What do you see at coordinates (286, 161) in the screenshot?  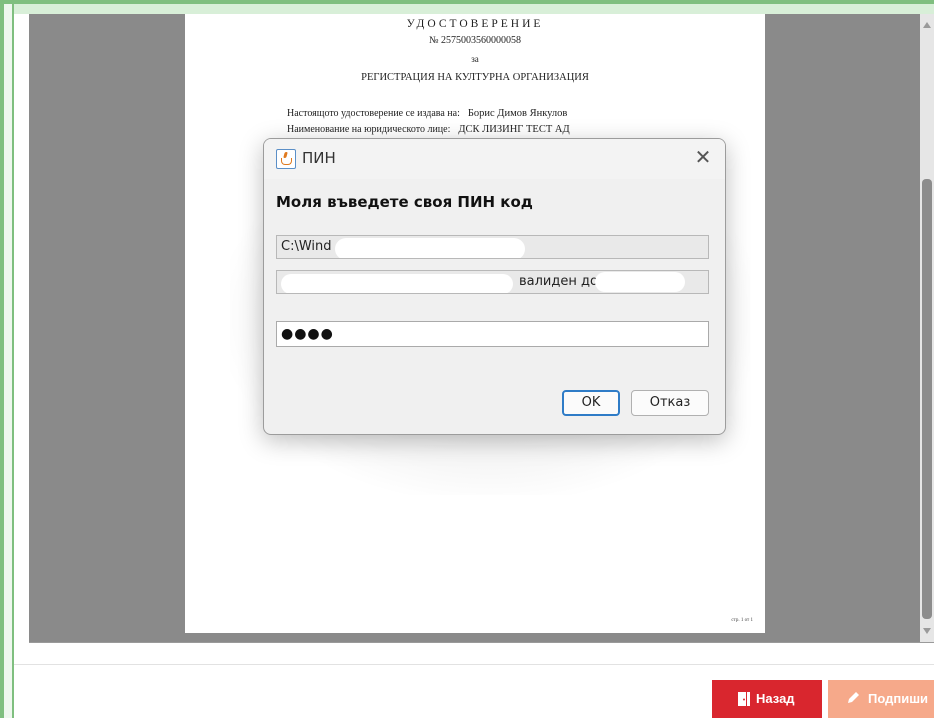 I see `java-cup-shape` at bounding box center [286, 161].